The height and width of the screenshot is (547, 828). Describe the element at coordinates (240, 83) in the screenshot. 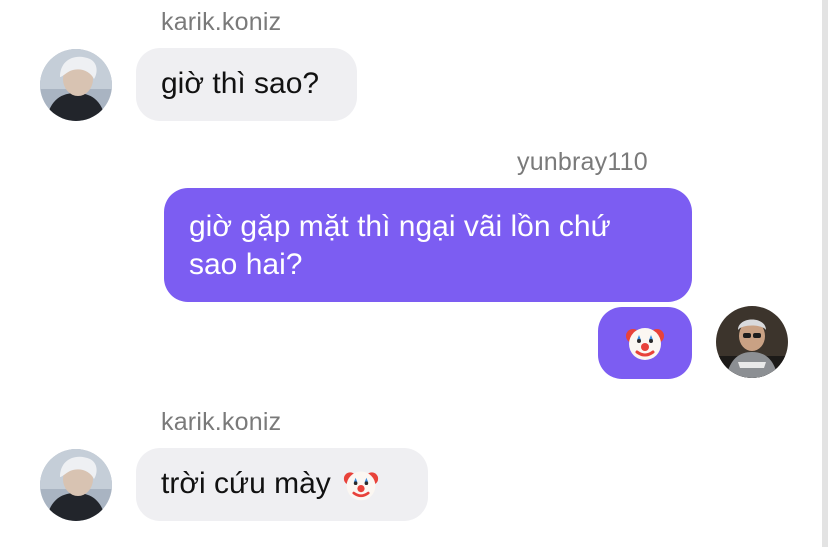

I see `message-text: giờ thì sao?` at that location.